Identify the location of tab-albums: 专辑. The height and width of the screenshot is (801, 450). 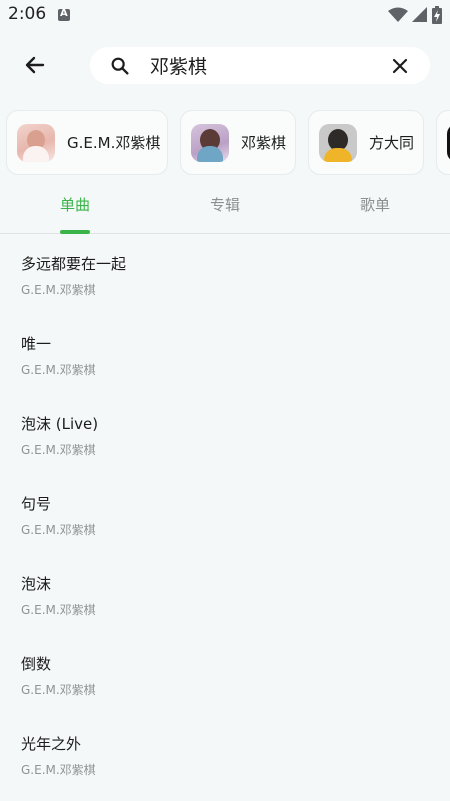
(225, 204).